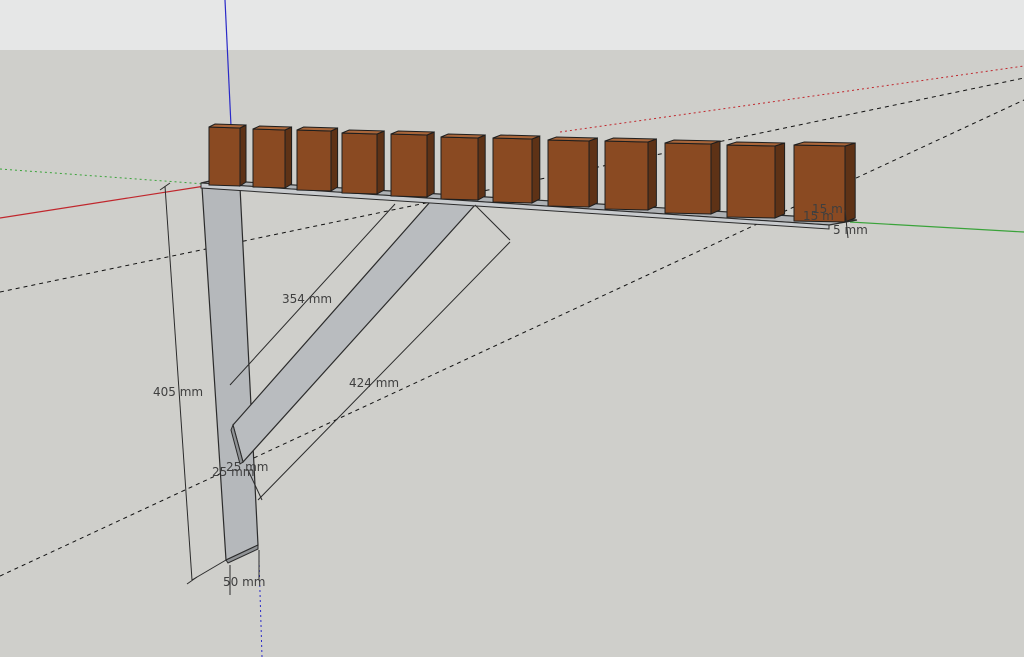  Describe the element at coordinates (512, 25) in the screenshot. I see `sky-background` at that location.